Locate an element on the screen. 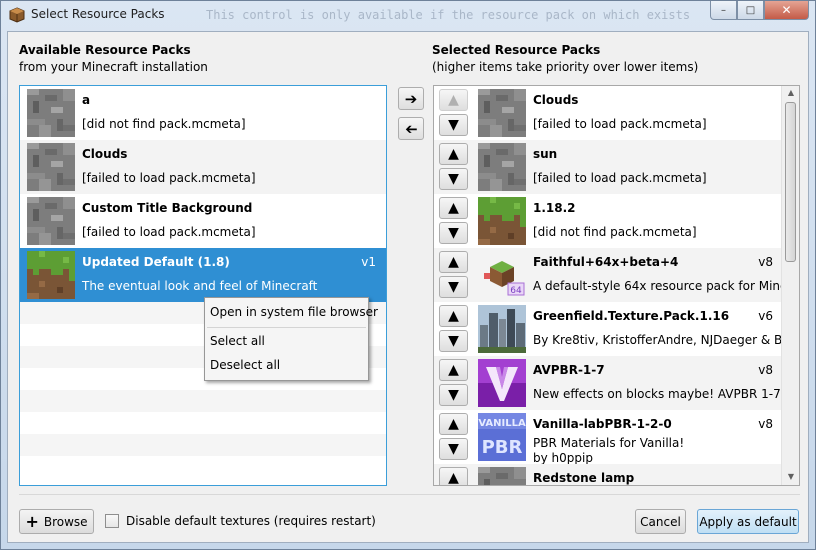 This screenshot has width=816, height=550. cancel-button: Cancel is located at coordinates (660, 521).